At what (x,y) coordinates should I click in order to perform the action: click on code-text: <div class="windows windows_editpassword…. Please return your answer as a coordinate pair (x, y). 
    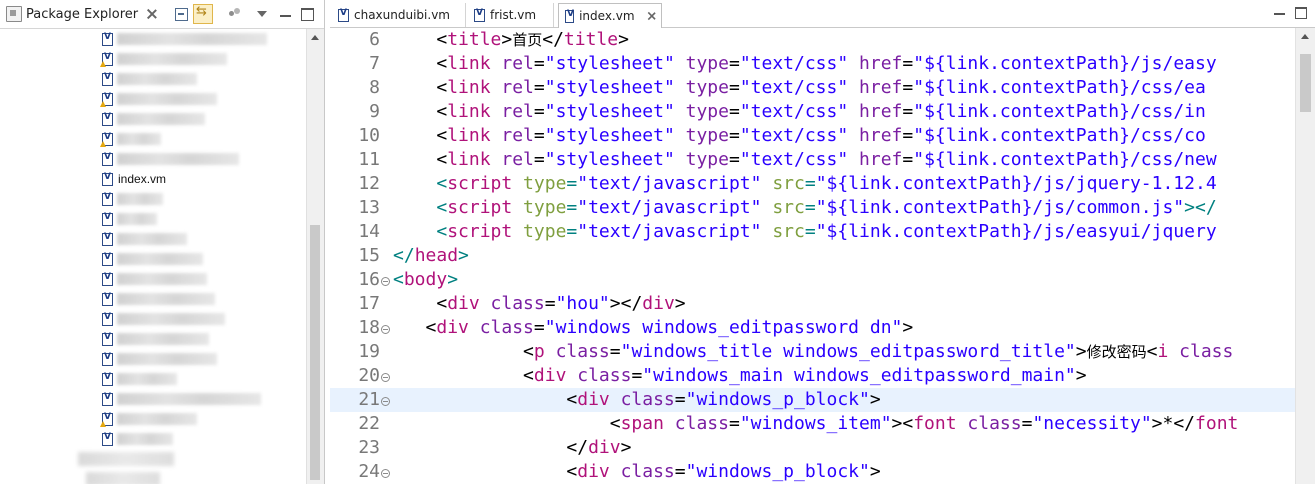
    Looking at the image, I should click on (653, 327).